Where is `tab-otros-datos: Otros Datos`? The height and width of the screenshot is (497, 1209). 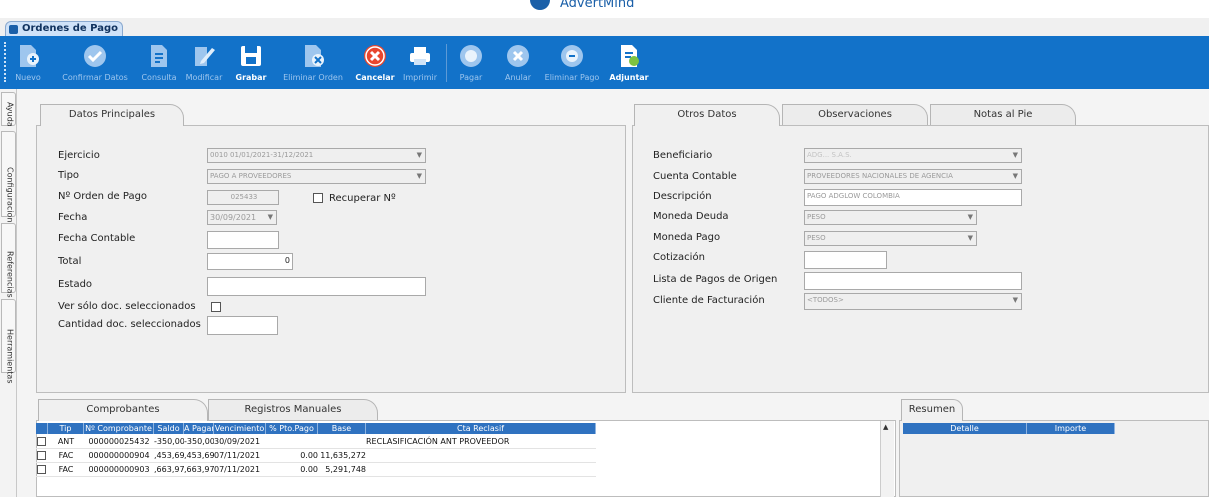
tab-otros-datos: Otros Datos is located at coordinates (707, 115).